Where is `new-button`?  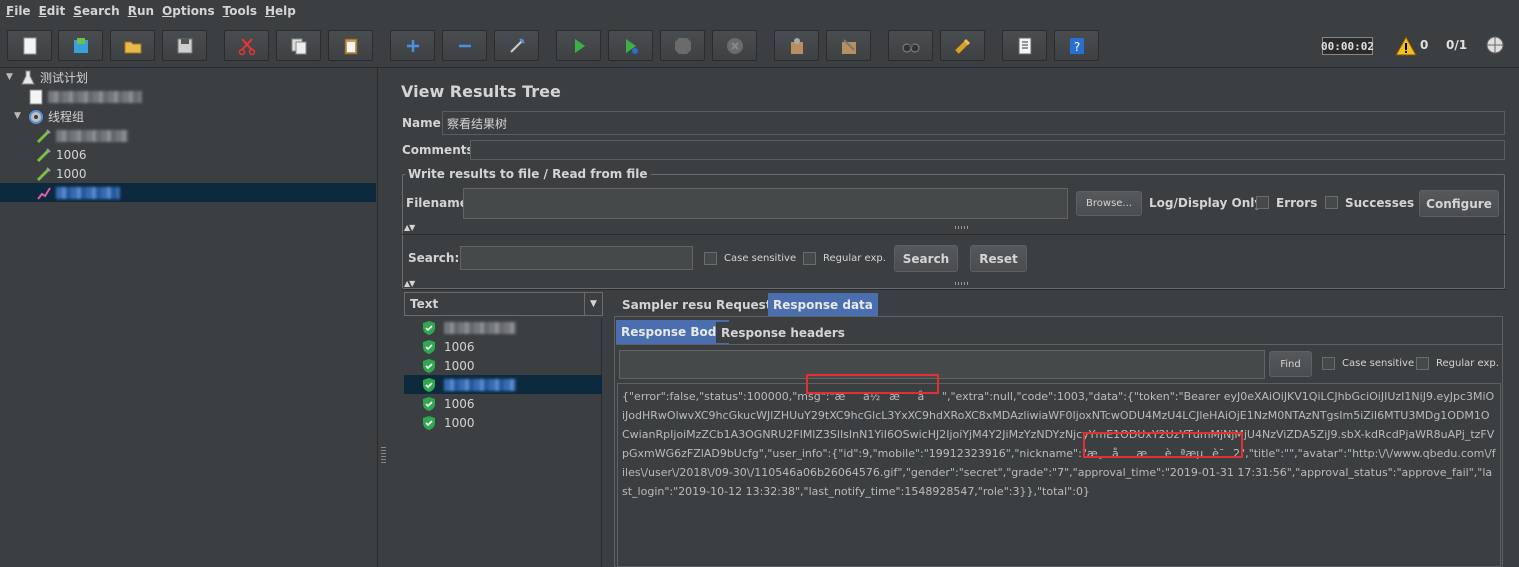 new-button is located at coordinates (29, 45).